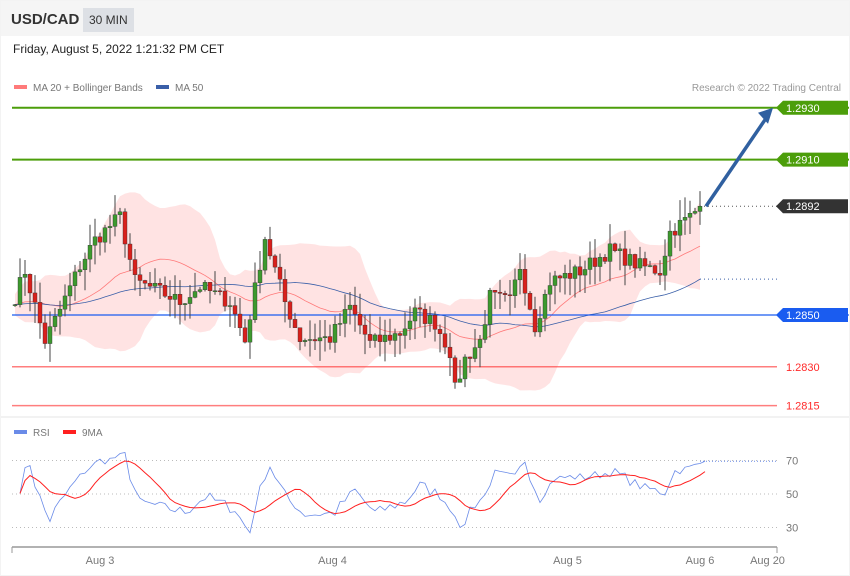 The width and height of the screenshot is (850, 576). Describe the element at coordinates (803, 109) in the screenshot. I see `level-label: 1.2930` at that location.